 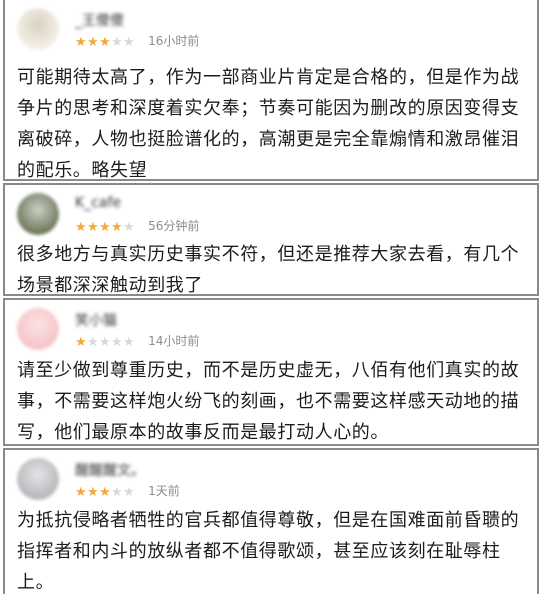 I want to click on username: 笑小猫, so click(x=96, y=320).